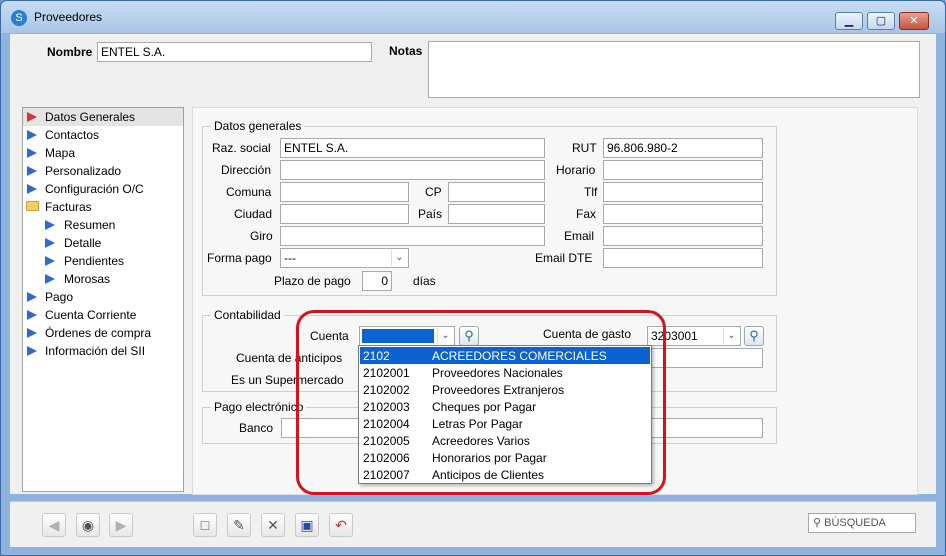 This screenshot has width=946, height=556. What do you see at coordinates (19, 18) in the screenshot?
I see `app-icon: S` at bounding box center [19, 18].